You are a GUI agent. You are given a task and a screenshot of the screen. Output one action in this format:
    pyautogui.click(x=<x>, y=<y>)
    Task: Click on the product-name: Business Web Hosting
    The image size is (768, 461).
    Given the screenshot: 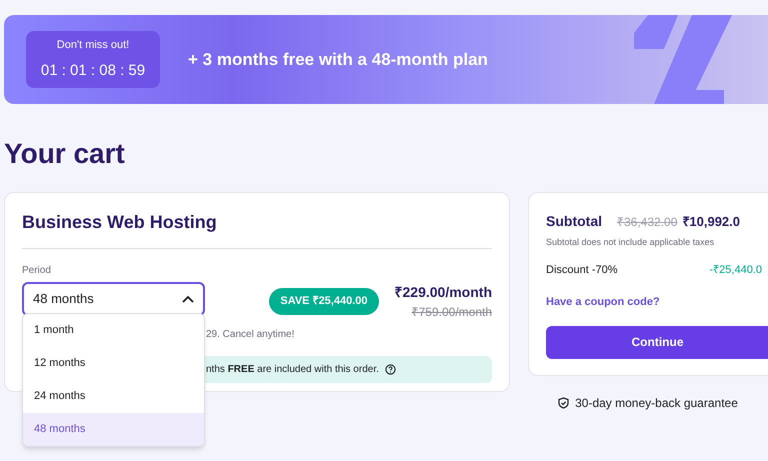 What is the action you would take?
    pyautogui.click(x=257, y=229)
    